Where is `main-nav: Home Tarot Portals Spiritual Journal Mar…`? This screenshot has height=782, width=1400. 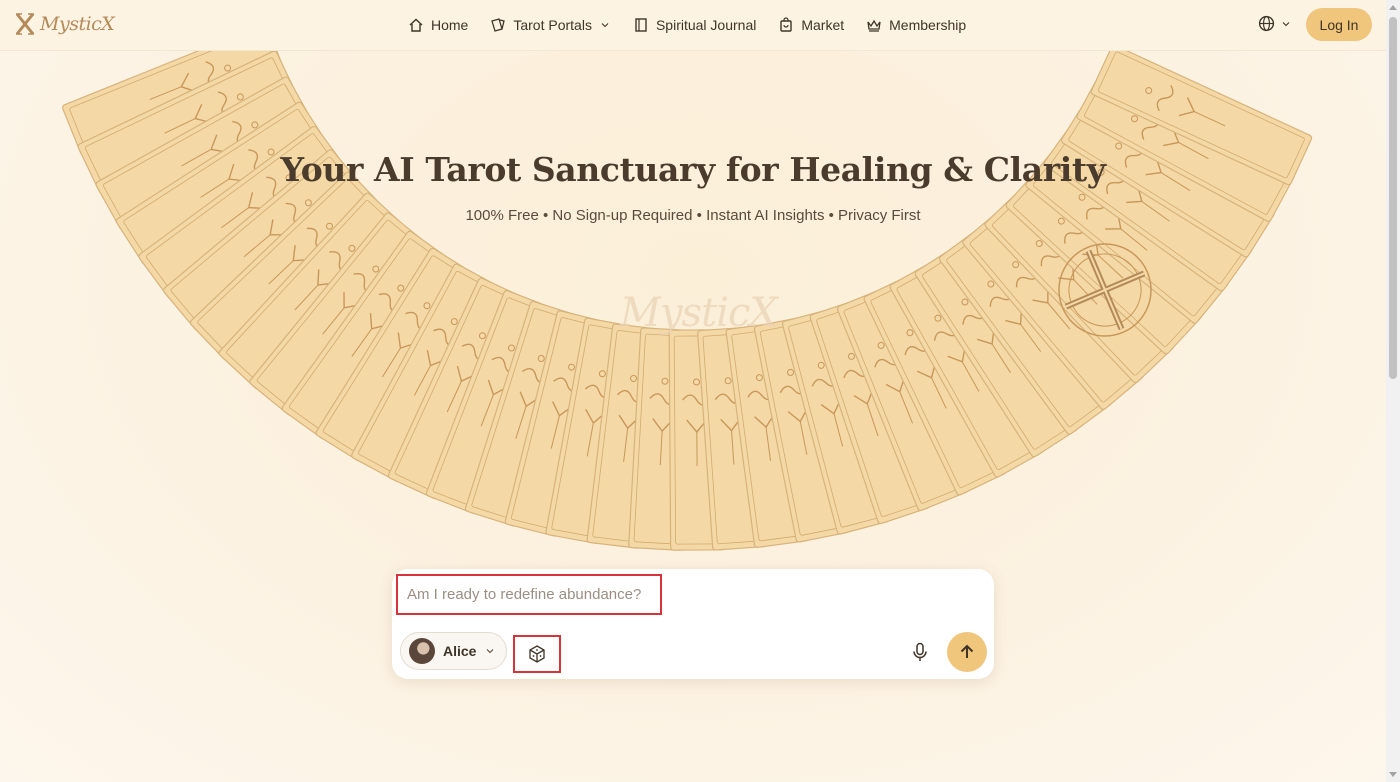 main-nav: Home Tarot Portals Spiritual Journal Mar… is located at coordinates (687, 25).